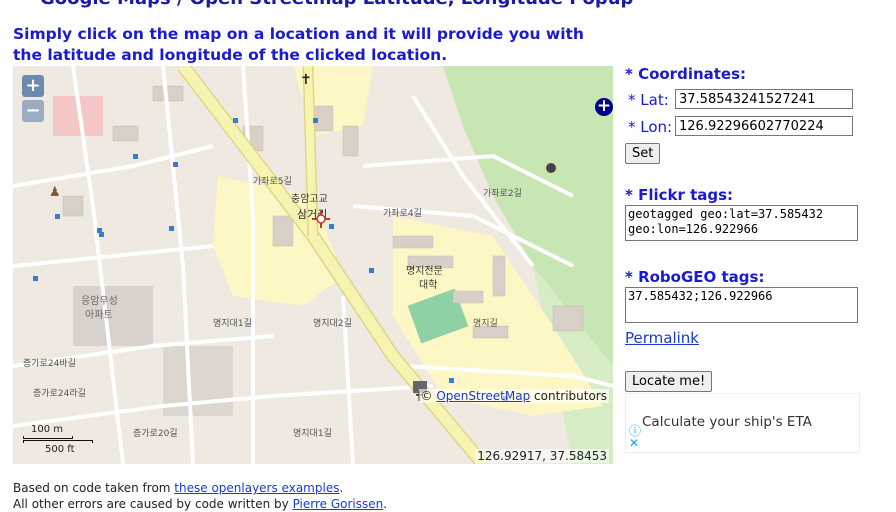 The height and width of the screenshot is (512, 896). I want to click on ad-close-icon: ✕, so click(634, 443).